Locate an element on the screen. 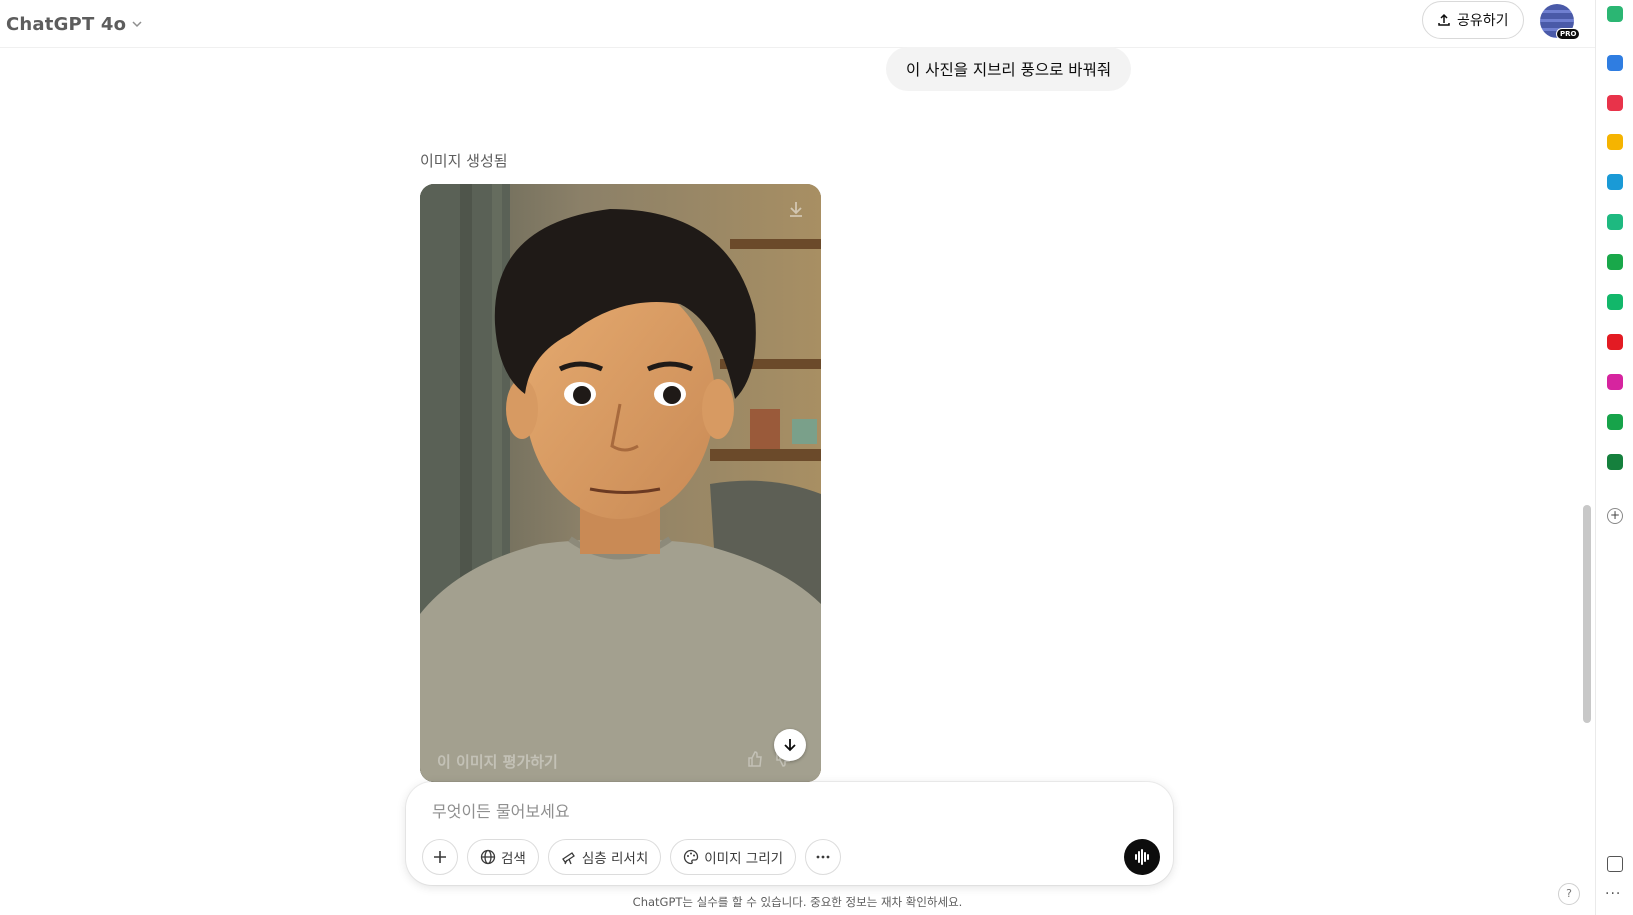 Image resolution: width=1633 pixels, height=915 pixels. search-button: 검색 is located at coordinates (503, 857).